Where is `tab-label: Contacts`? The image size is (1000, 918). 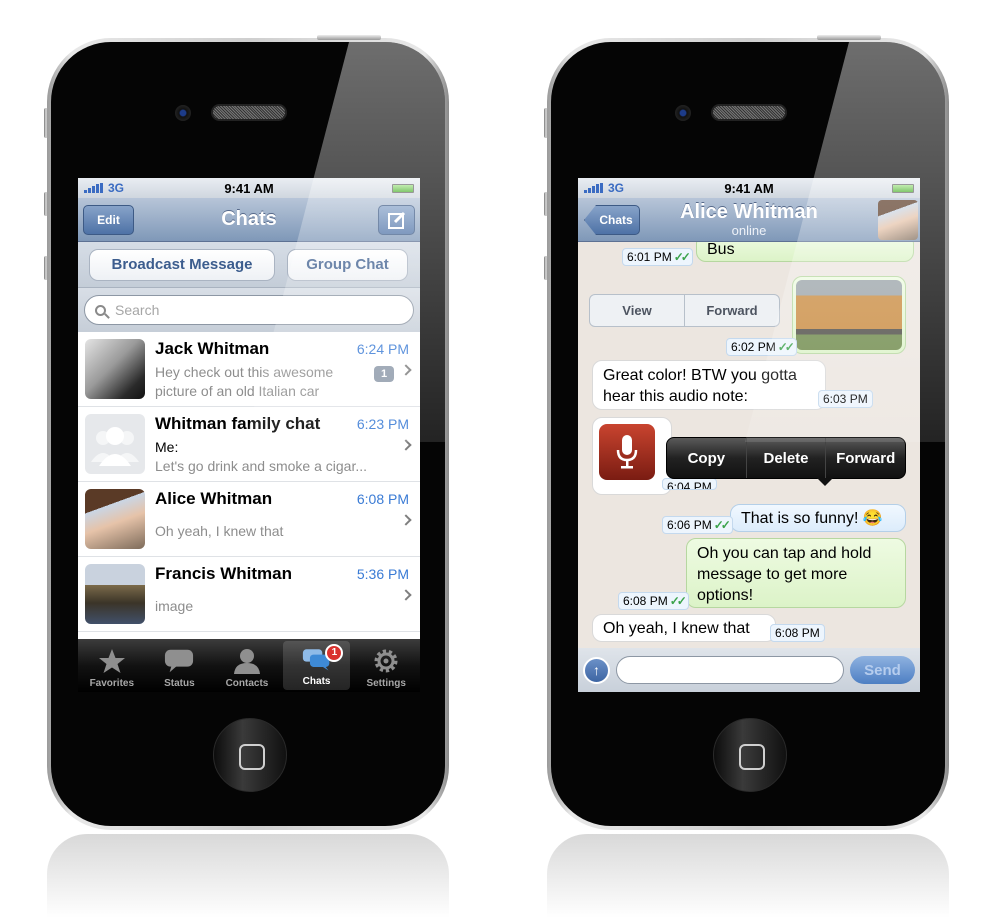 tab-label: Contacts is located at coordinates (247, 683).